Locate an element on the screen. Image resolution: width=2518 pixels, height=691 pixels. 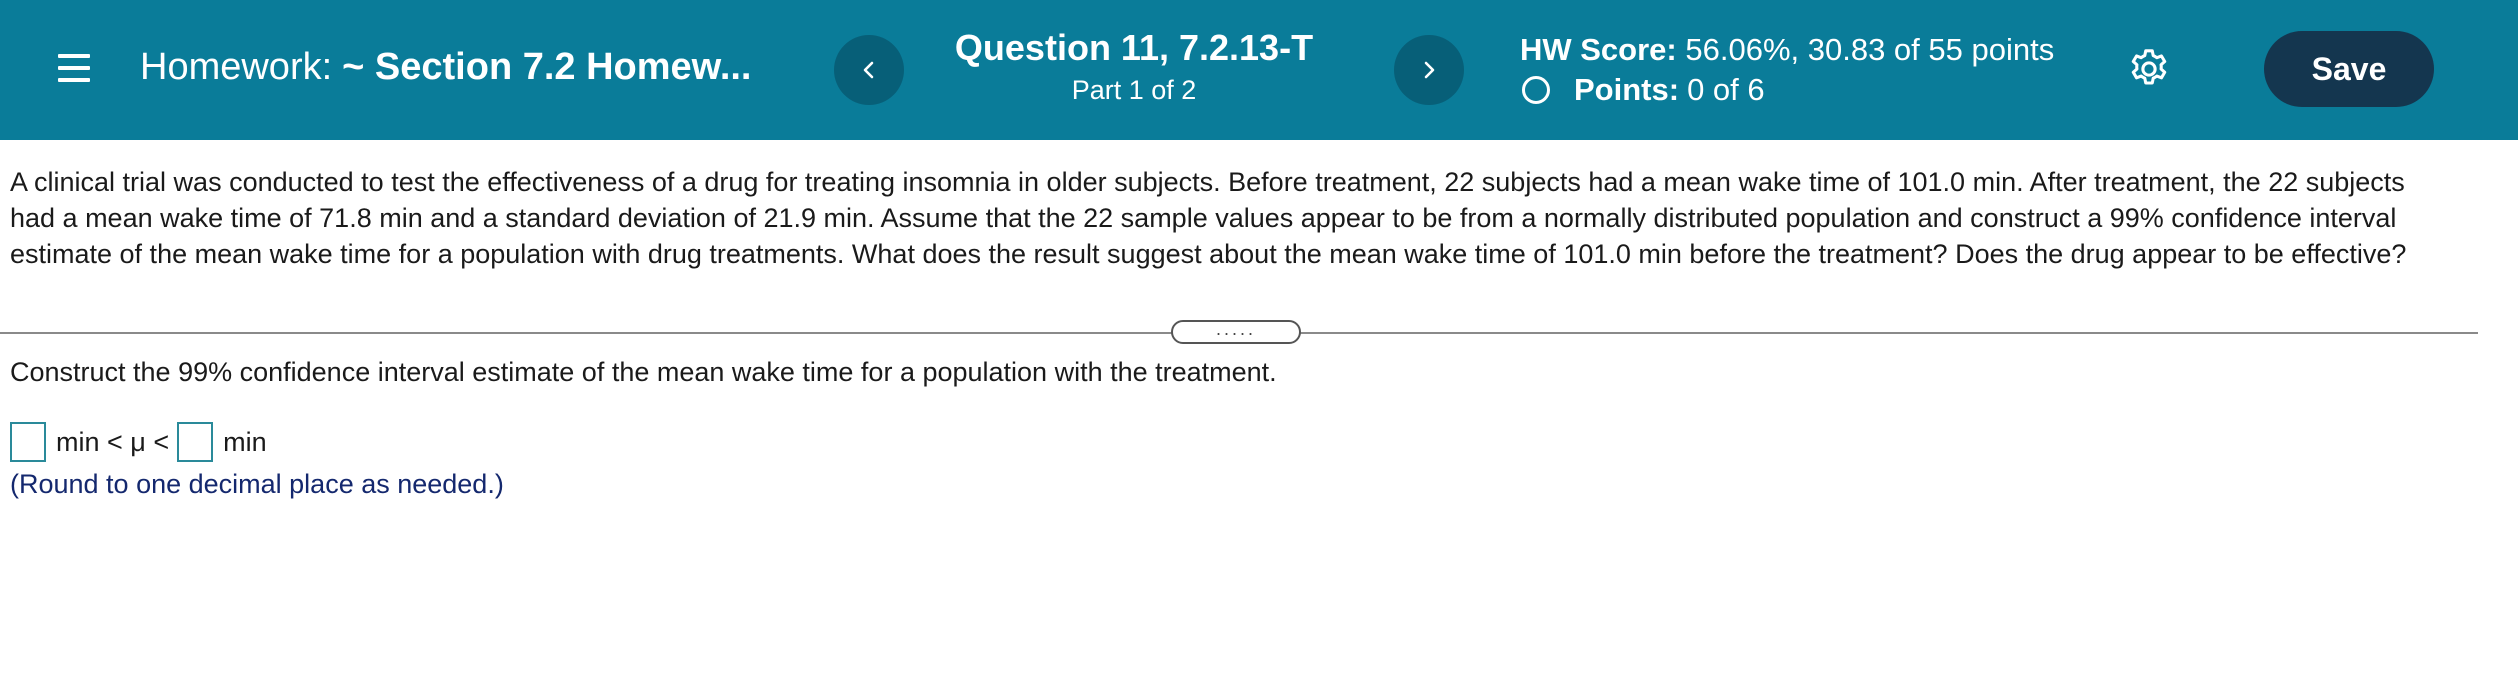
question-part: Part 1 of 2 is located at coordinates (1134, 90).